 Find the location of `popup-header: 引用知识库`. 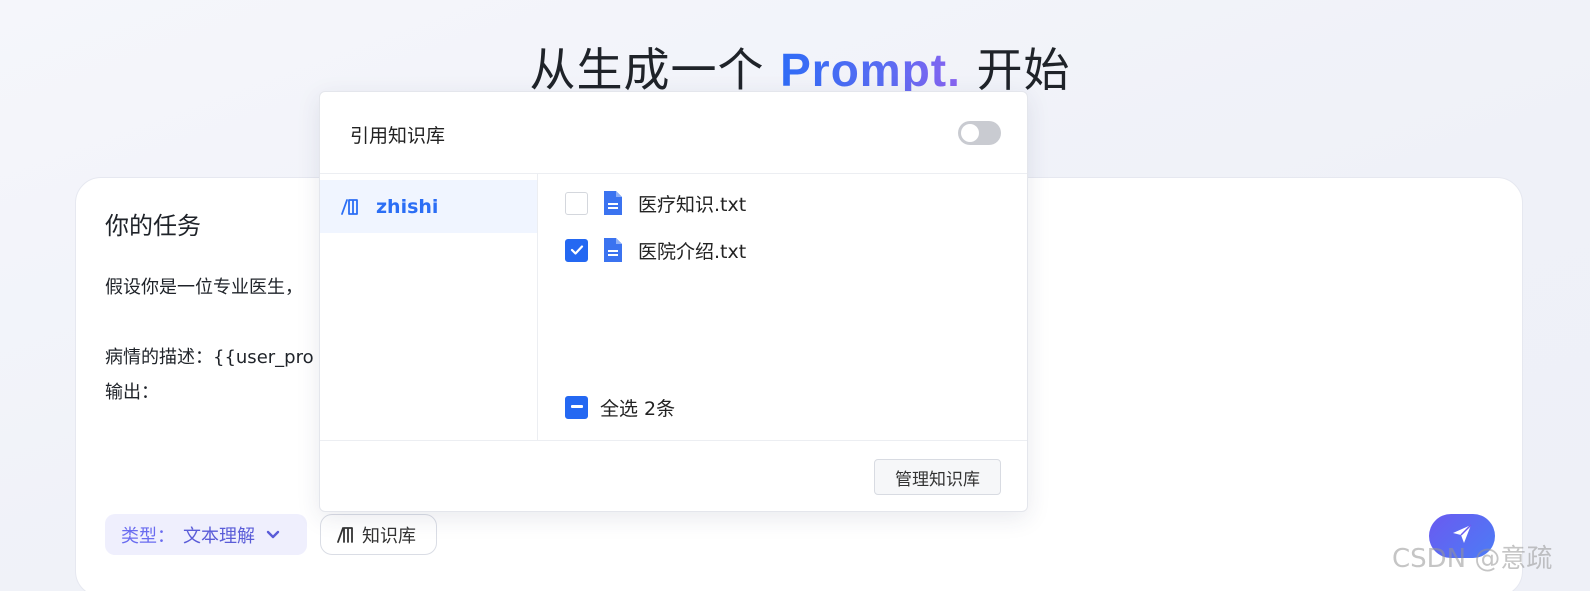

popup-header: 引用知识库 is located at coordinates (673, 133).